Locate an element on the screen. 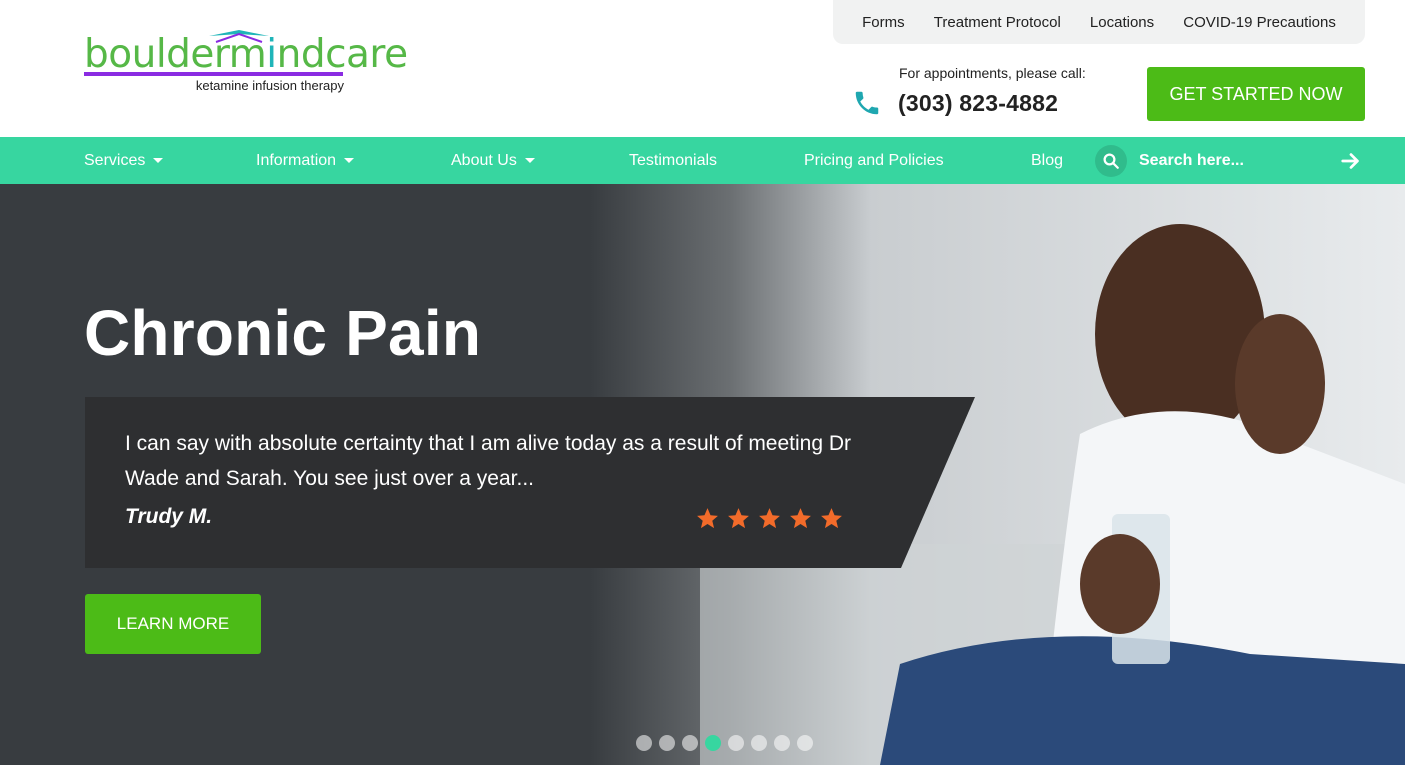 The height and width of the screenshot is (765, 1405). logo-tagline: ketamine infusion therapy is located at coordinates (269, 85).